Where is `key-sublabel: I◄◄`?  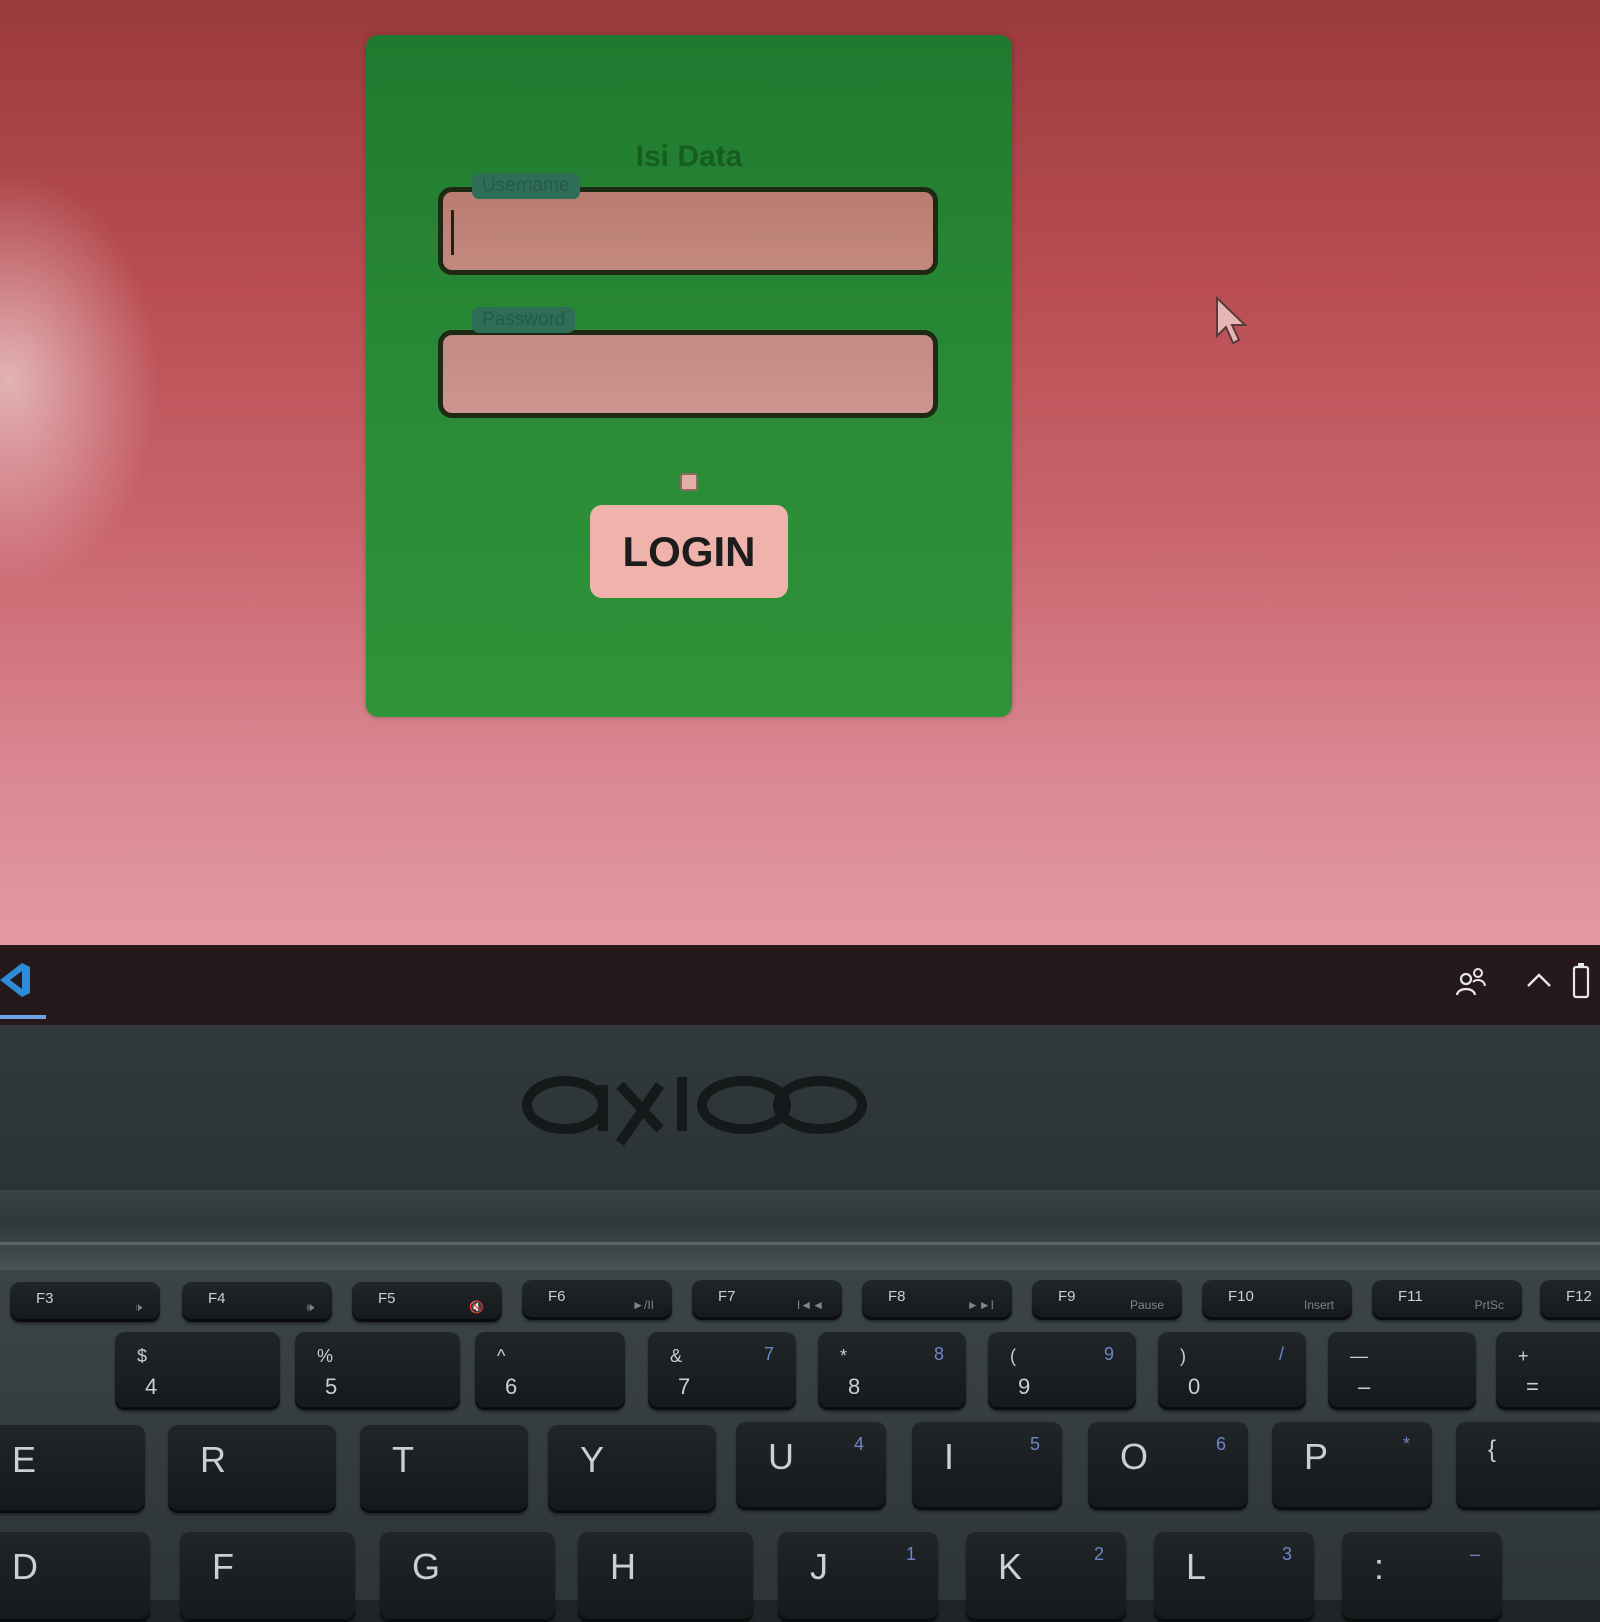 key-sublabel: I◄◄ is located at coordinates (810, 1305).